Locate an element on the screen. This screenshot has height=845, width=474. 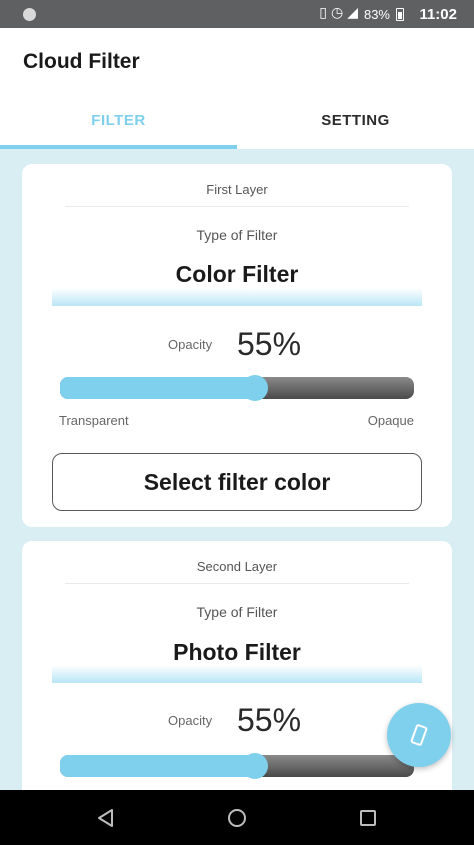
home-icon is located at coordinates (237, 818).